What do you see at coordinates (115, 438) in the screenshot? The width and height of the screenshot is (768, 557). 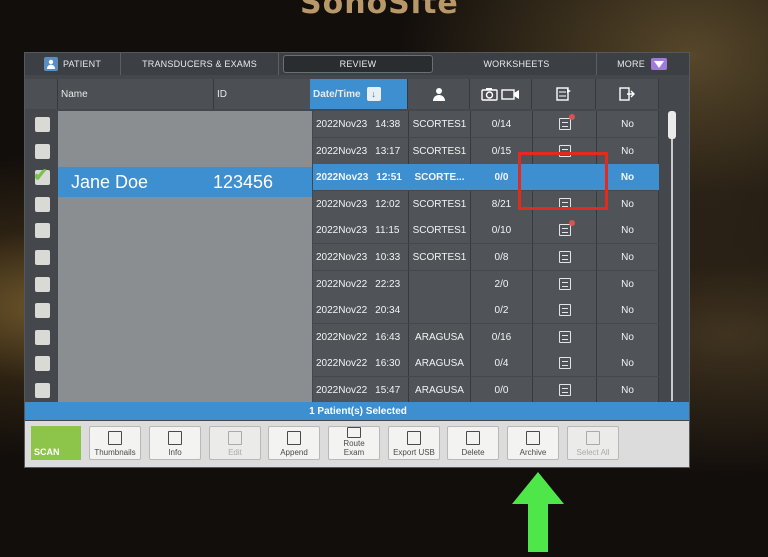 I see `grid-icon` at bounding box center [115, 438].